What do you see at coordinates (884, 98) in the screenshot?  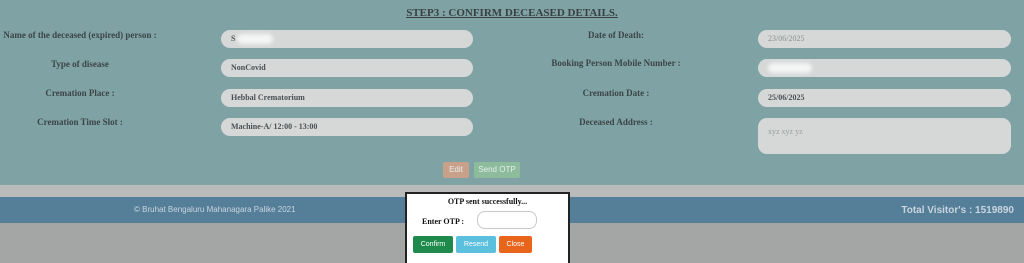 I see `cremation-date-field: 25/06/2025` at bounding box center [884, 98].